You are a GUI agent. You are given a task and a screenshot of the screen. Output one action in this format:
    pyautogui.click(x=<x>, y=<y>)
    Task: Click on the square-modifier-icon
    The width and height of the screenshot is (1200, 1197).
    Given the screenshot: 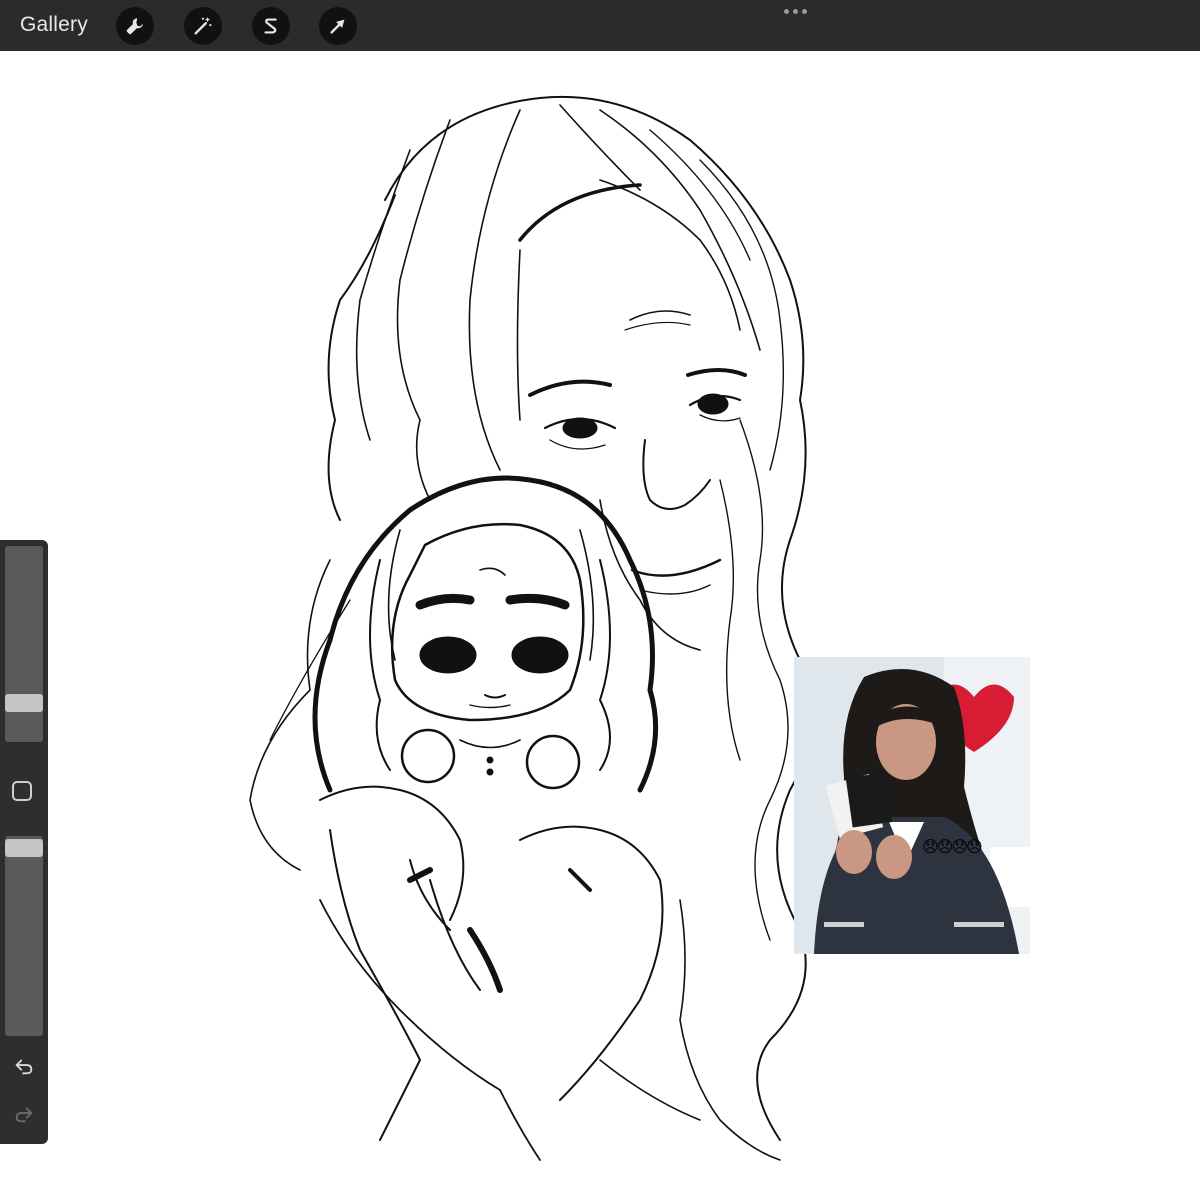 What is the action you would take?
    pyautogui.click(x=22, y=791)
    